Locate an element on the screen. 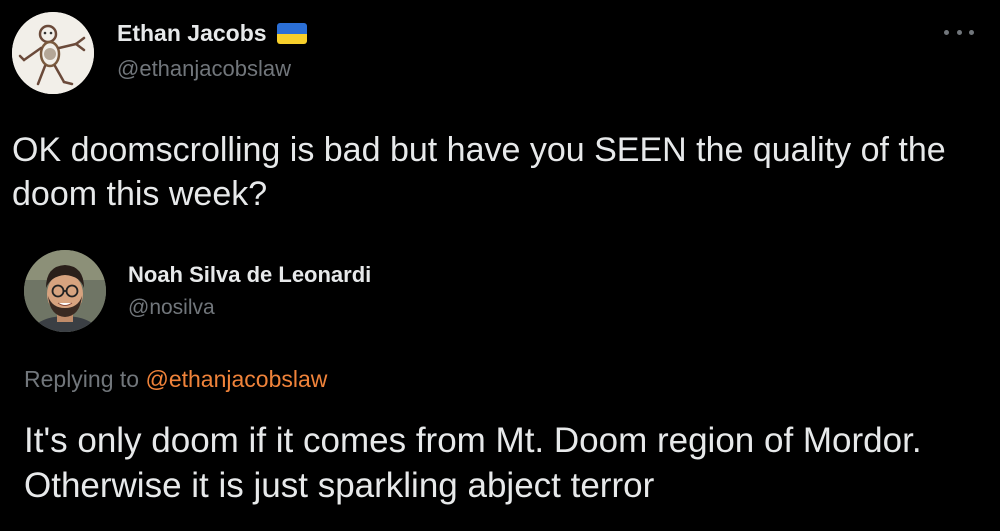  more-options-icon is located at coordinates (959, 32).